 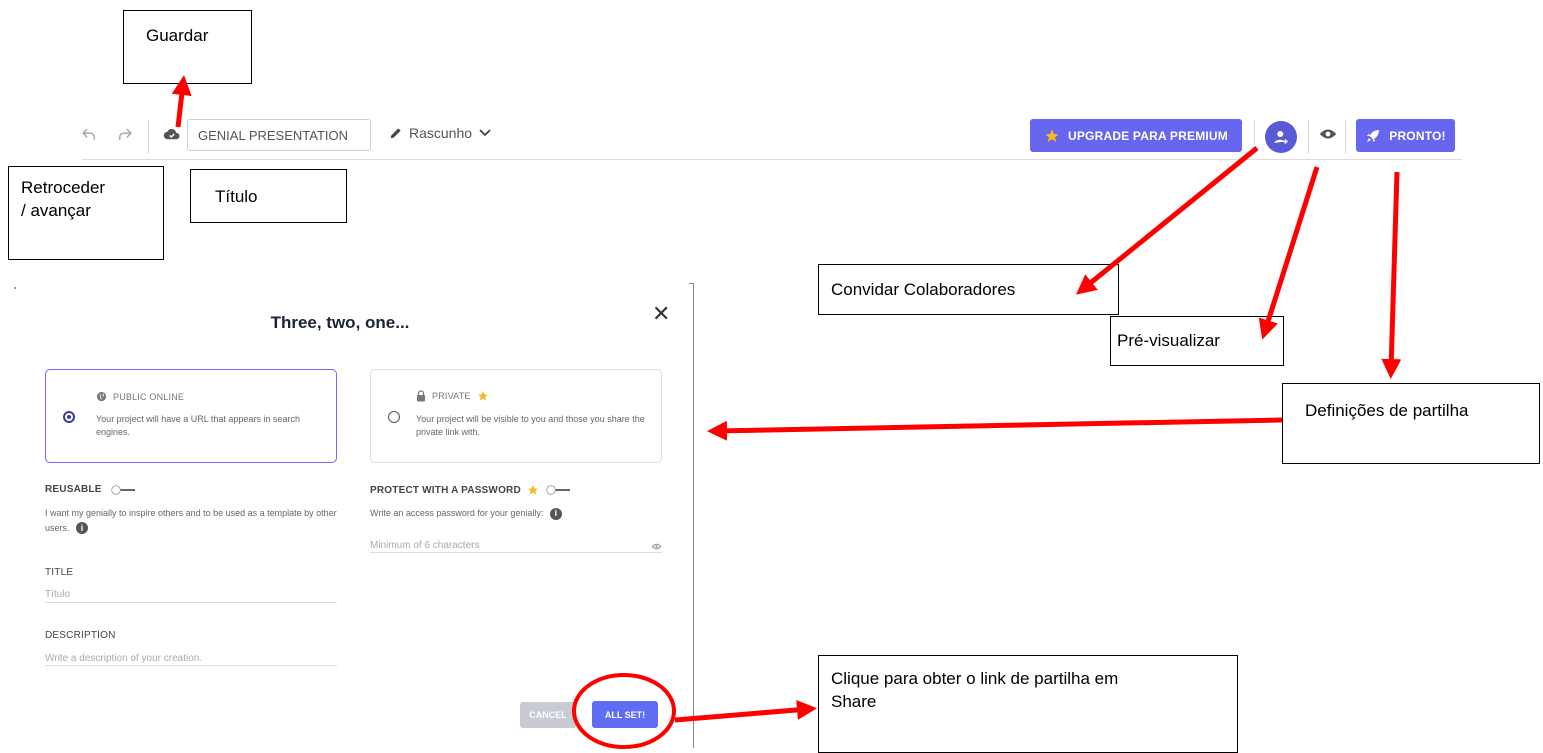 What do you see at coordinates (624, 711) in the screenshot?
I see `all-set-highlight` at bounding box center [624, 711].